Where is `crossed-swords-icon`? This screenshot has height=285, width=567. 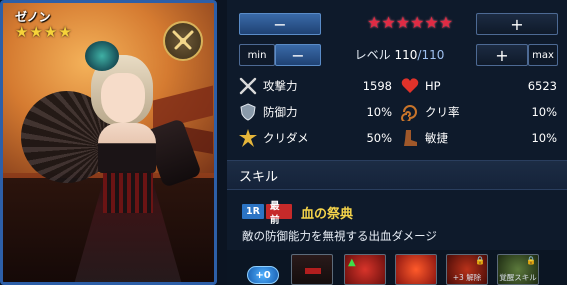 crossed-swords-icon is located at coordinates (248, 86).